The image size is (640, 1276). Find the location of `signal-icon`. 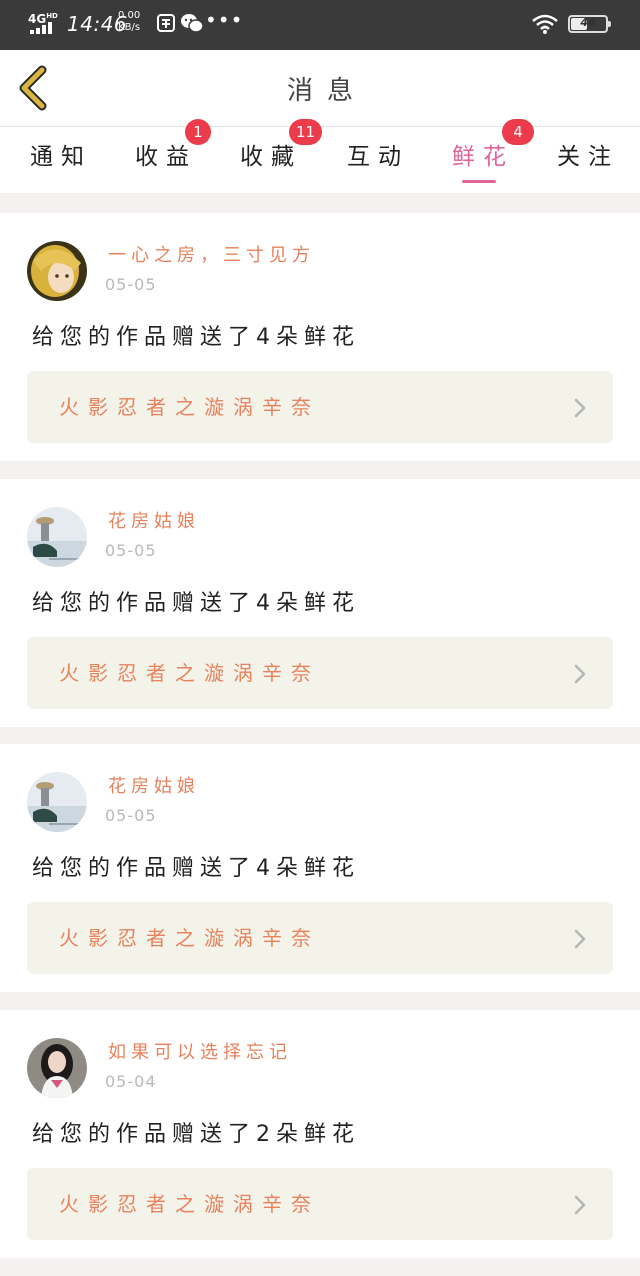

signal-icon is located at coordinates (44, 28).